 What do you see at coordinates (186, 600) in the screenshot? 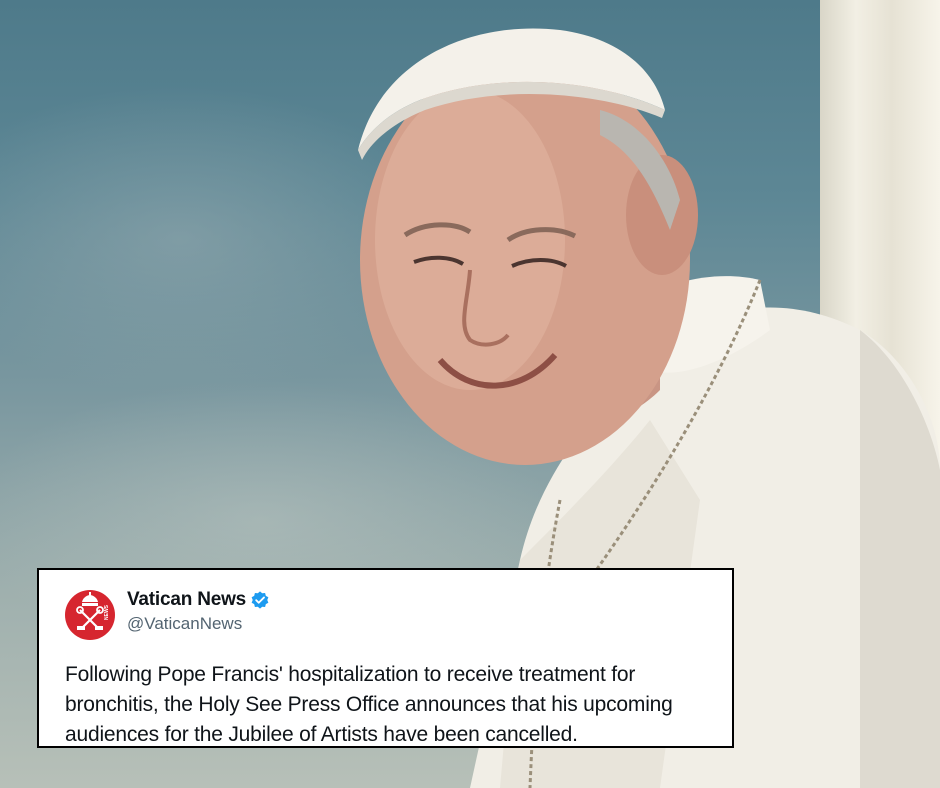
I see `display-name: Vatican News` at bounding box center [186, 600].